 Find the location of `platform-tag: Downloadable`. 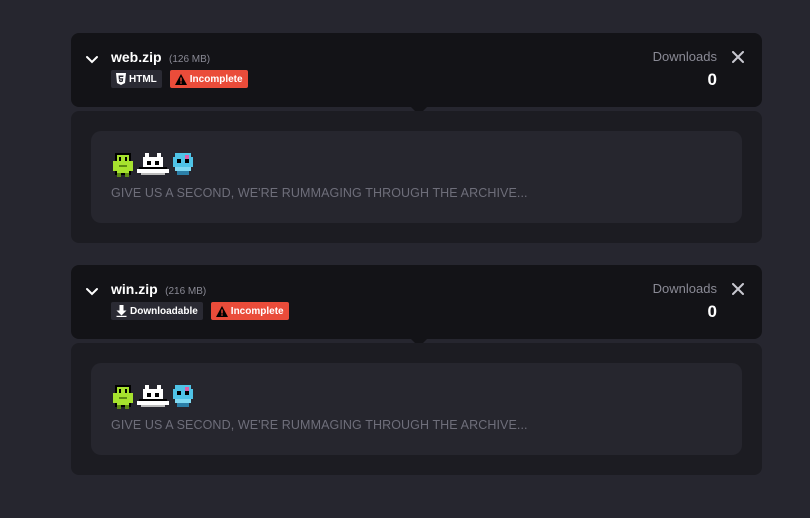

platform-tag: Downloadable is located at coordinates (157, 311).